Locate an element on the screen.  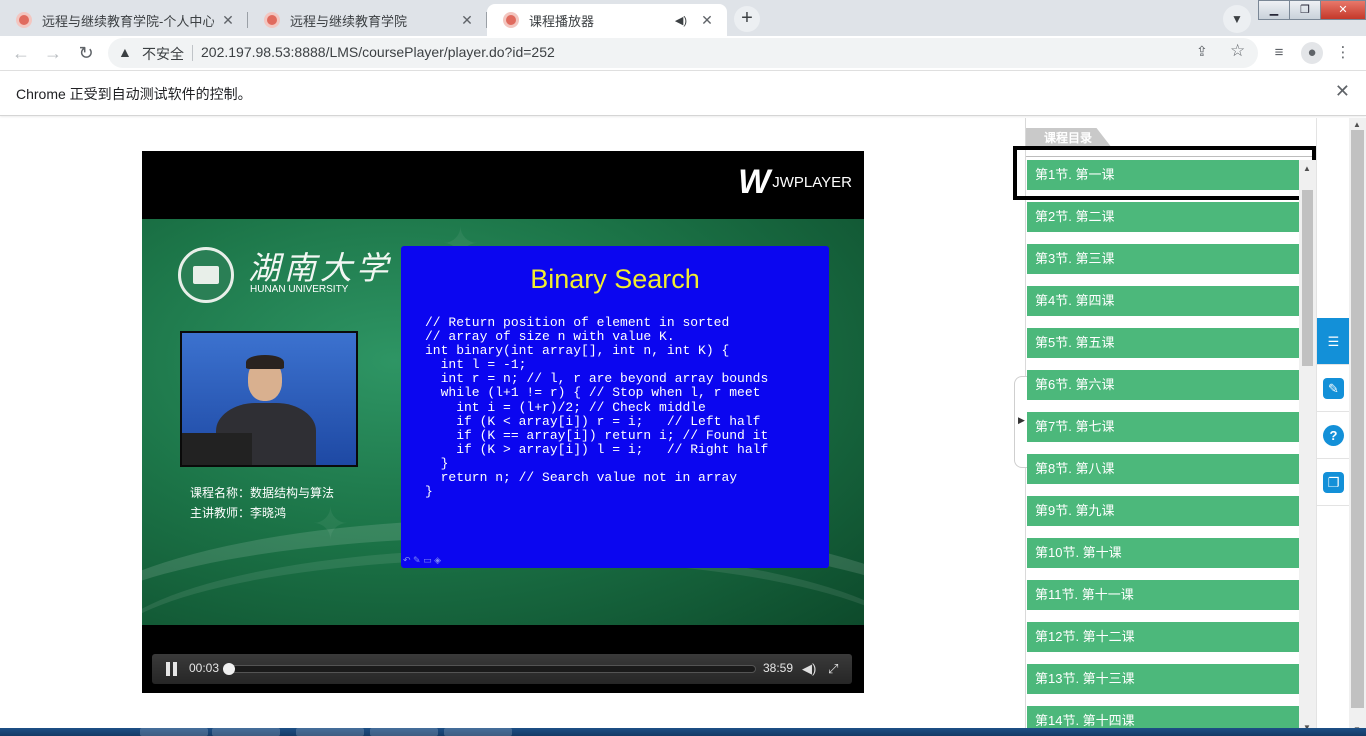
jwplayer-mark-icon: W is located at coordinates (754, 182).